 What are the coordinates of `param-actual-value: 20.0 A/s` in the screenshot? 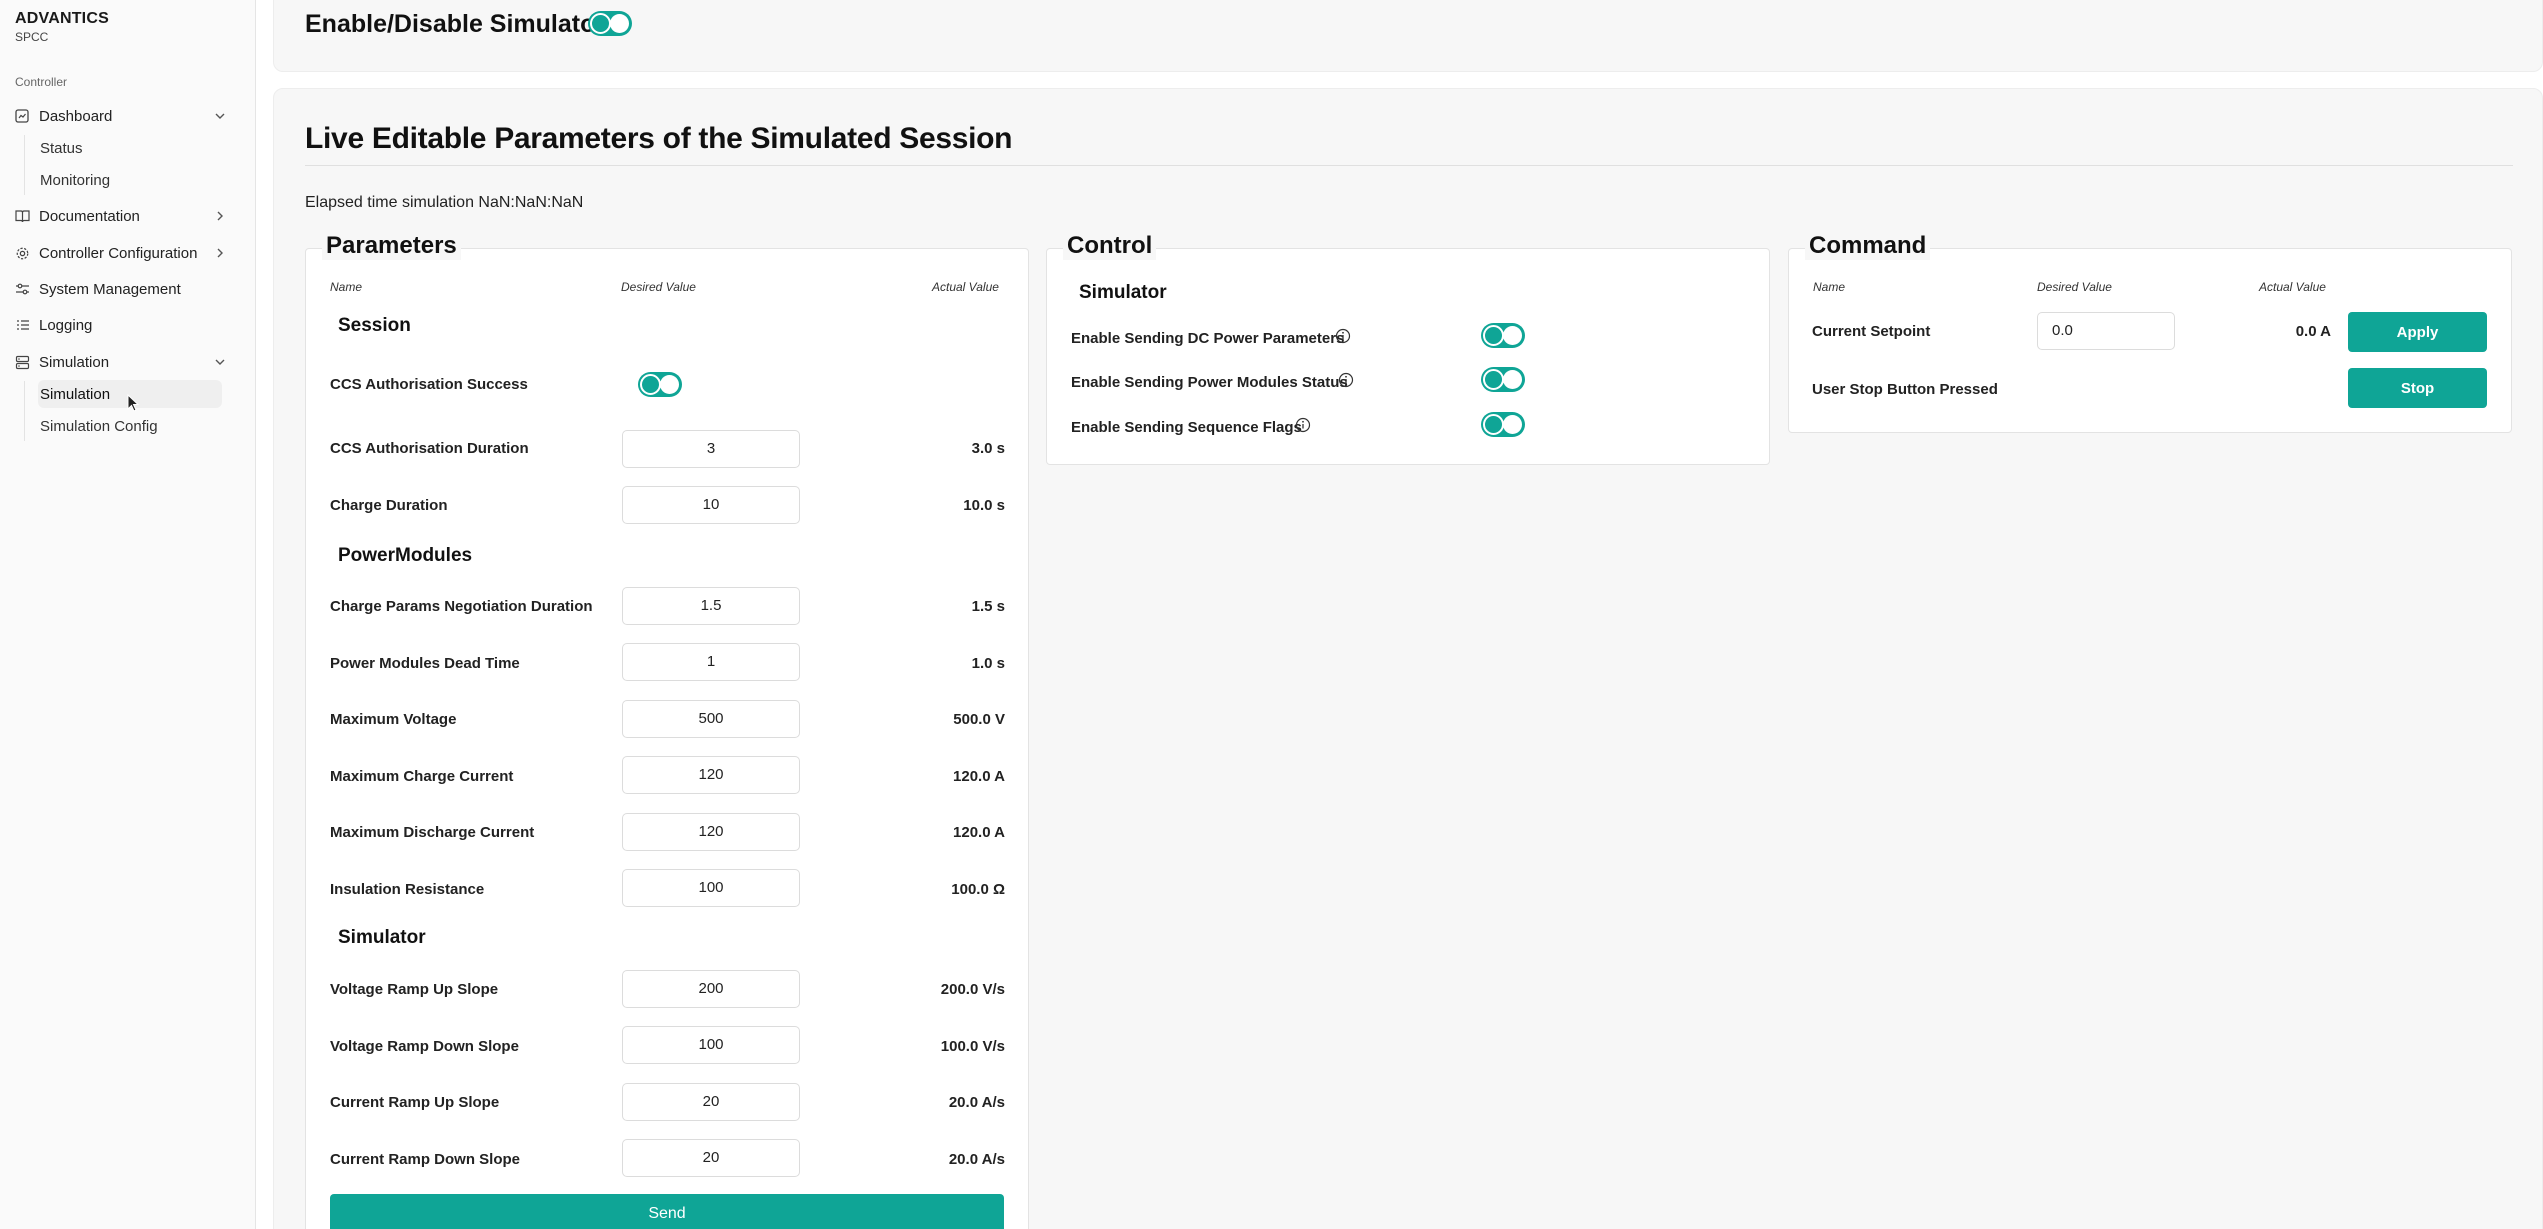 It's located at (976, 1159).